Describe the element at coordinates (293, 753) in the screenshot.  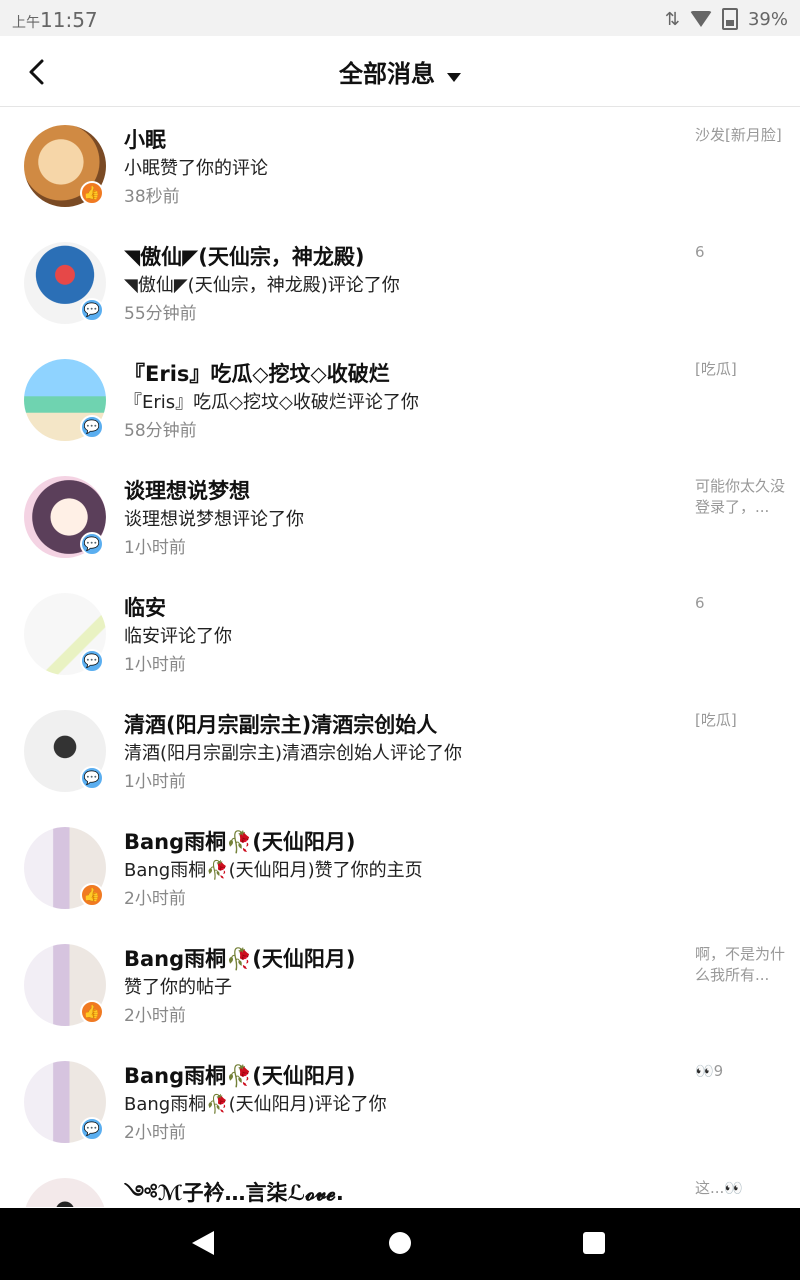
I see `message-action: 清酒(阳月宗副宗主)清酒宗创始人评论了你` at that location.